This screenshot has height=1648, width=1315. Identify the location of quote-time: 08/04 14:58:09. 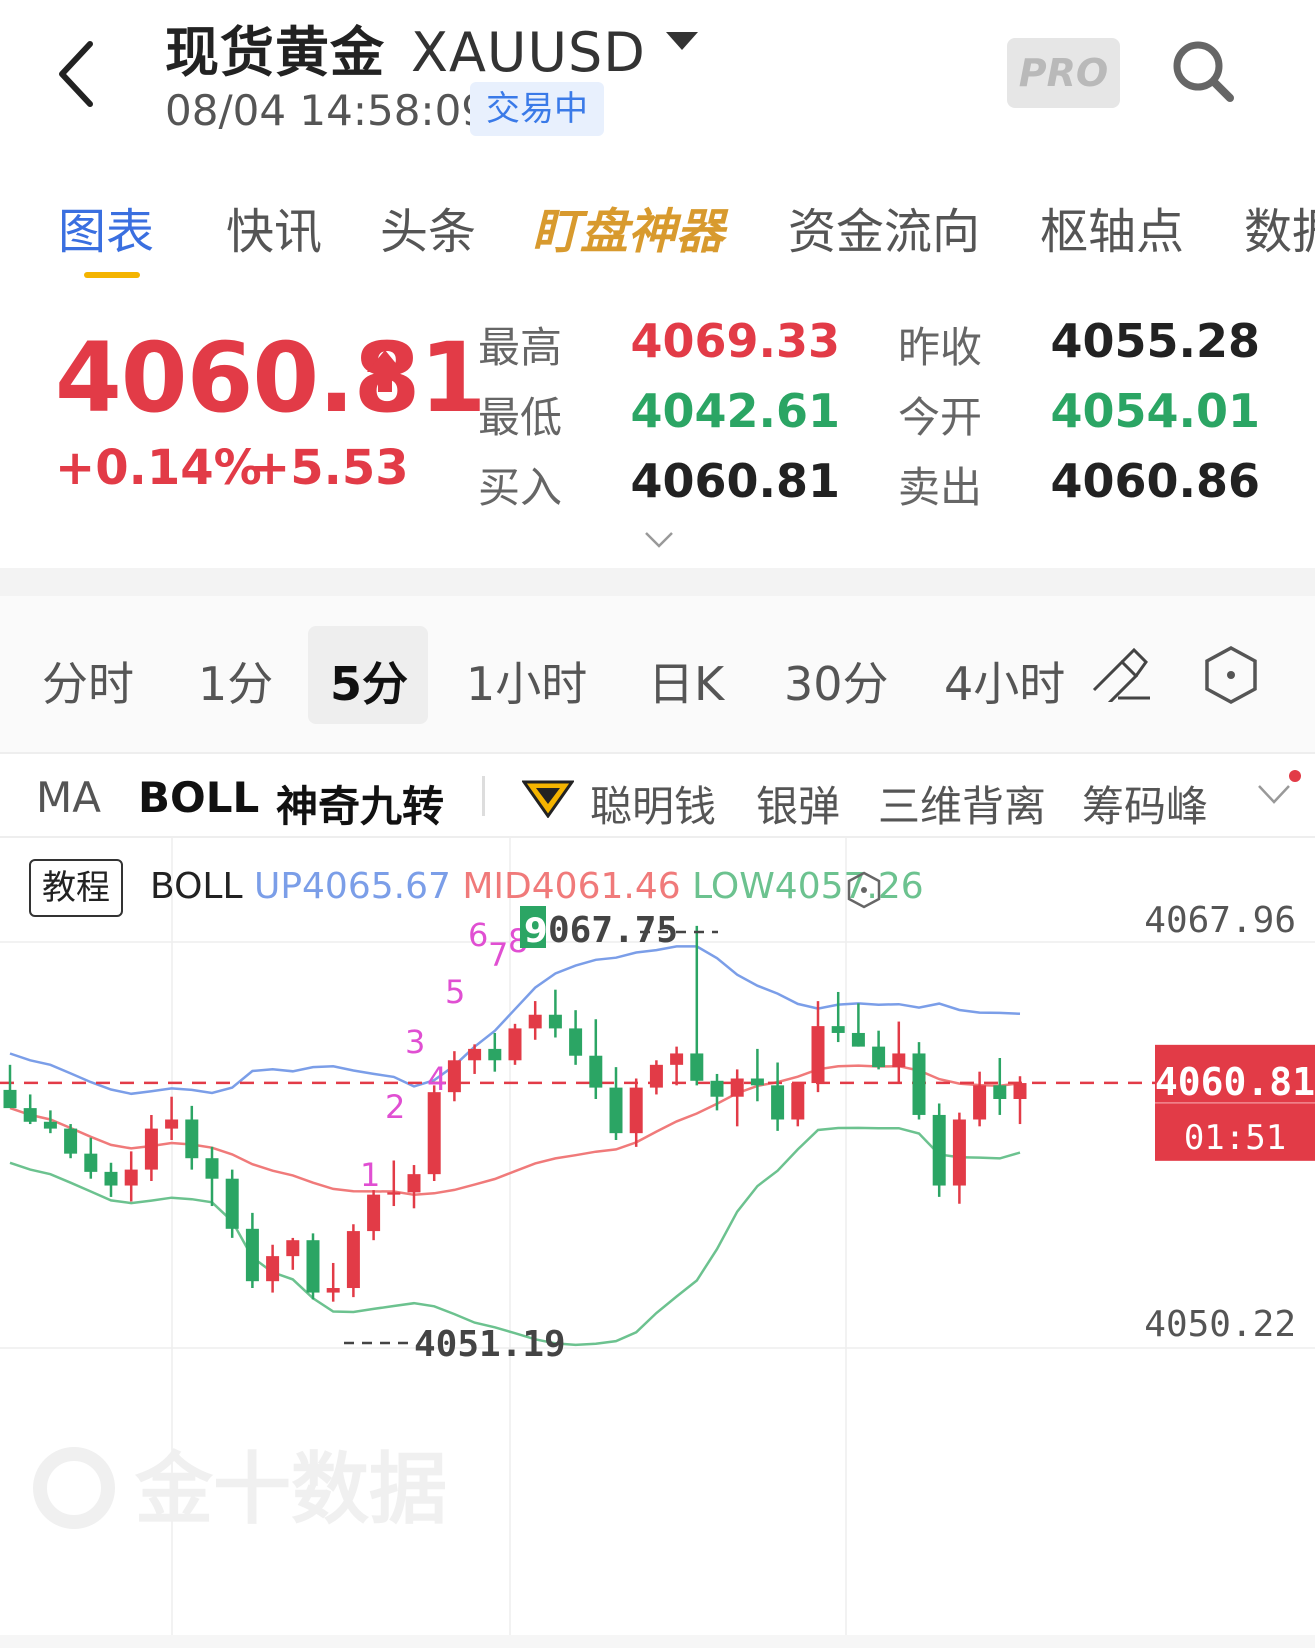
(327, 110).